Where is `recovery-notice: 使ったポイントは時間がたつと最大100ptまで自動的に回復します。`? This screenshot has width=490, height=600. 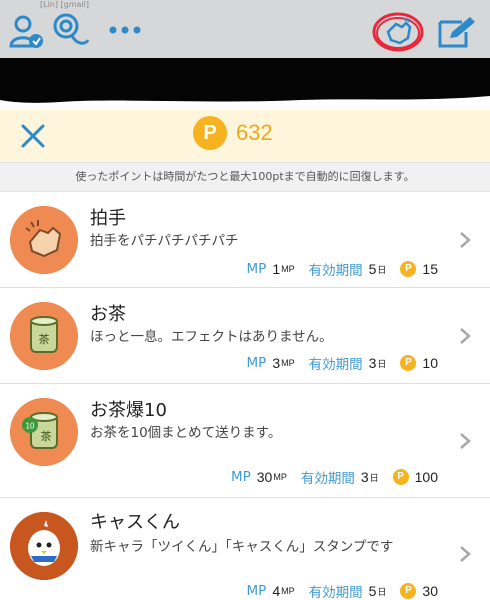 recovery-notice: 使ったポイントは時間がたつと最大100ptまで自動的に回復します。 is located at coordinates (245, 177).